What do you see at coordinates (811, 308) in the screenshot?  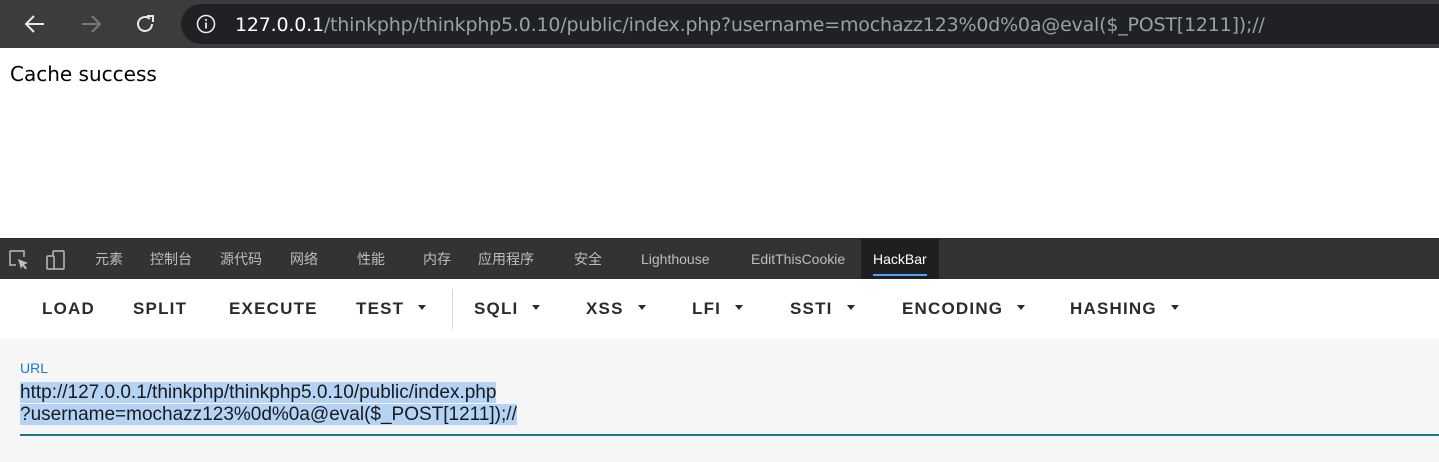 I see `ssti-label: SSTI` at bounding box center [811, 308].